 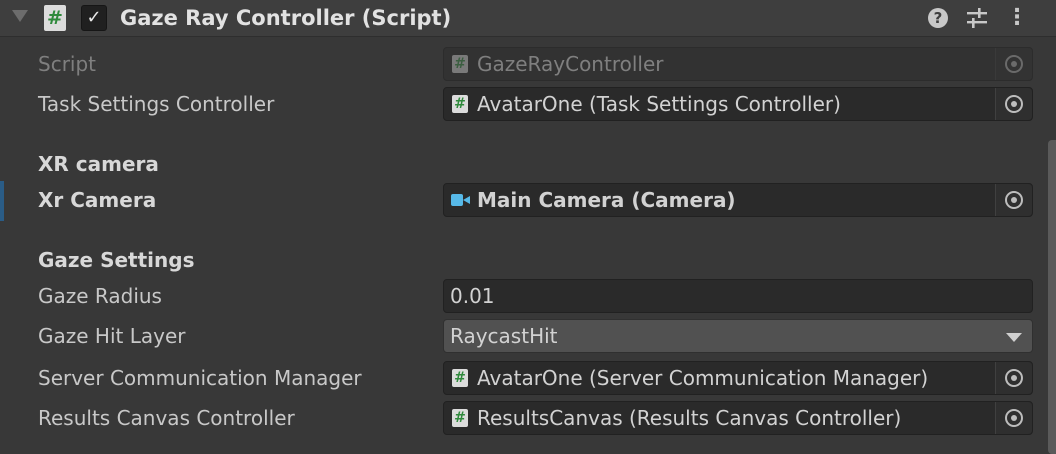 What do you see at coordinates (97, 200) in the screenshot?
I see `xr-camera-label: Xr Camera` at bounding box center [97, 200].